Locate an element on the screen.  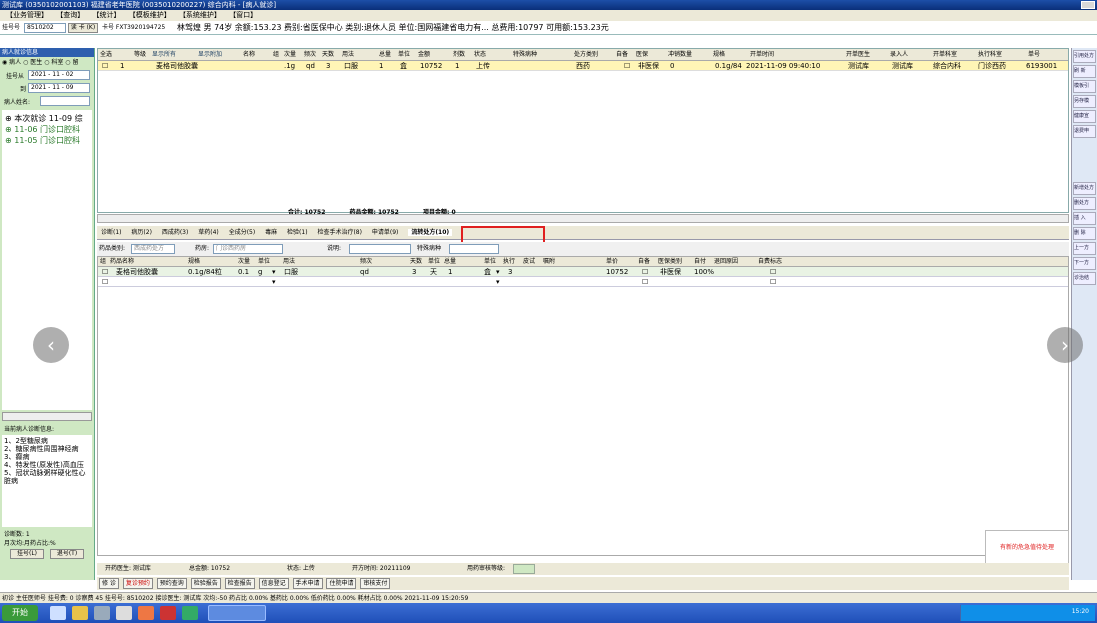
col-dose: 次量 is located at coordinates (290, 54).